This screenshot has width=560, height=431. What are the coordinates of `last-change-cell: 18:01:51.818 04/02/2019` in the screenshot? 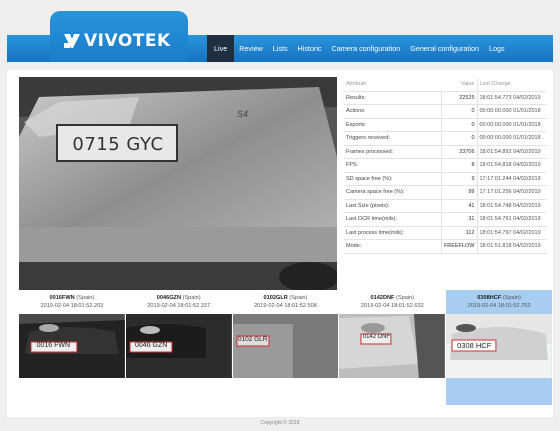 It's located at (512, 246).